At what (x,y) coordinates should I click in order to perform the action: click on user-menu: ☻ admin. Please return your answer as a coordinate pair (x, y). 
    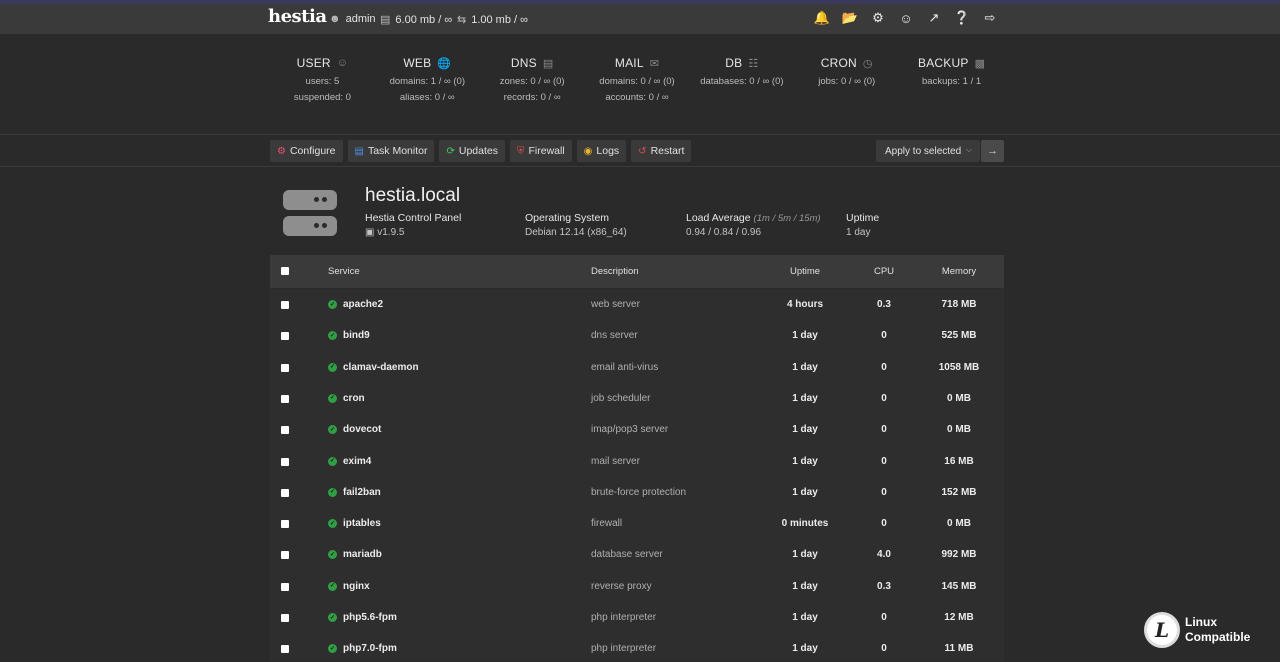
    Looking at the image, I should click on (352, 19).